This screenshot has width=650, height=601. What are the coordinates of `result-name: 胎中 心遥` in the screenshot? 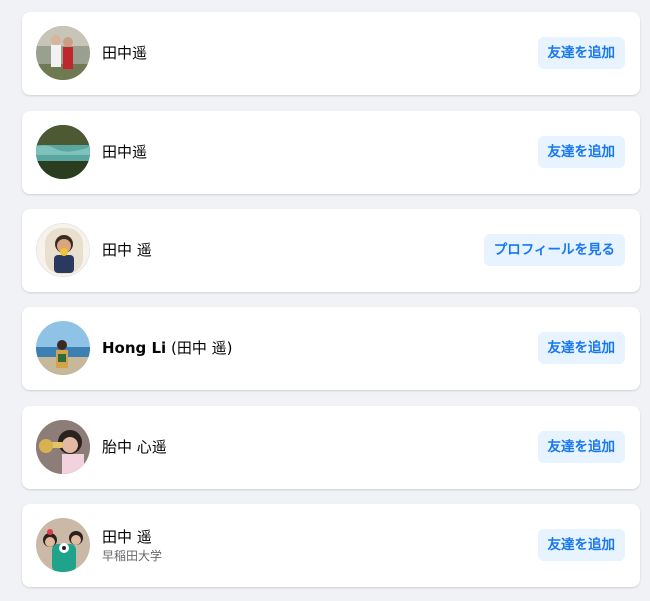 It's located at (134, 447).